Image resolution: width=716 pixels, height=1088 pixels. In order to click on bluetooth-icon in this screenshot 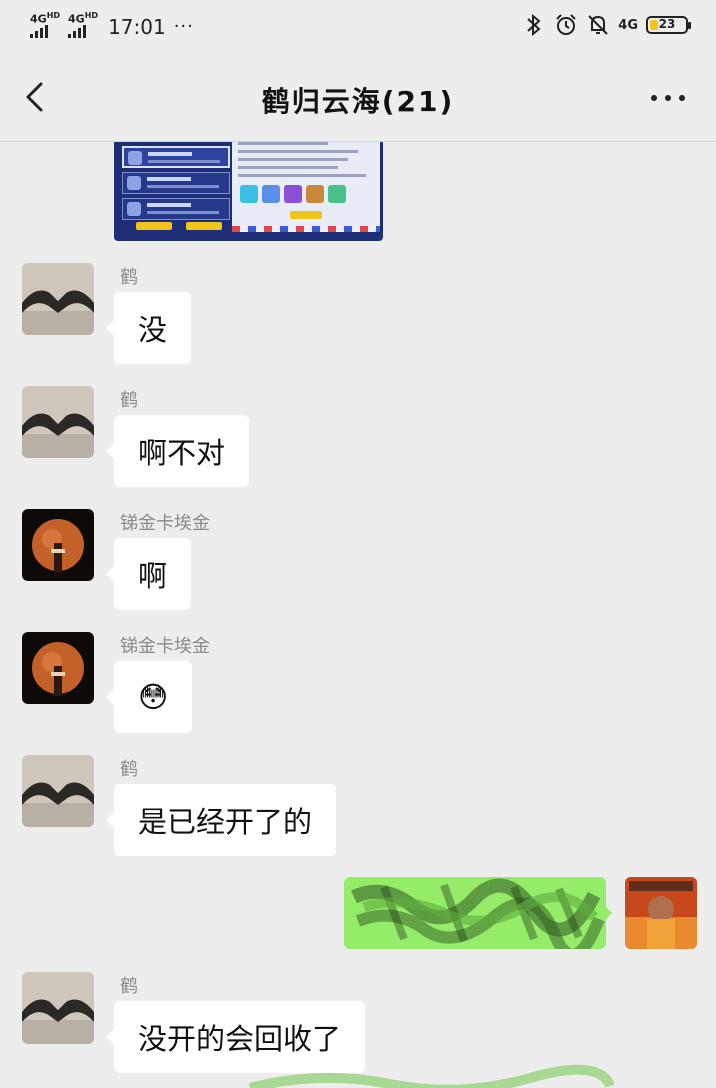, I will do `click(534, 25)`.